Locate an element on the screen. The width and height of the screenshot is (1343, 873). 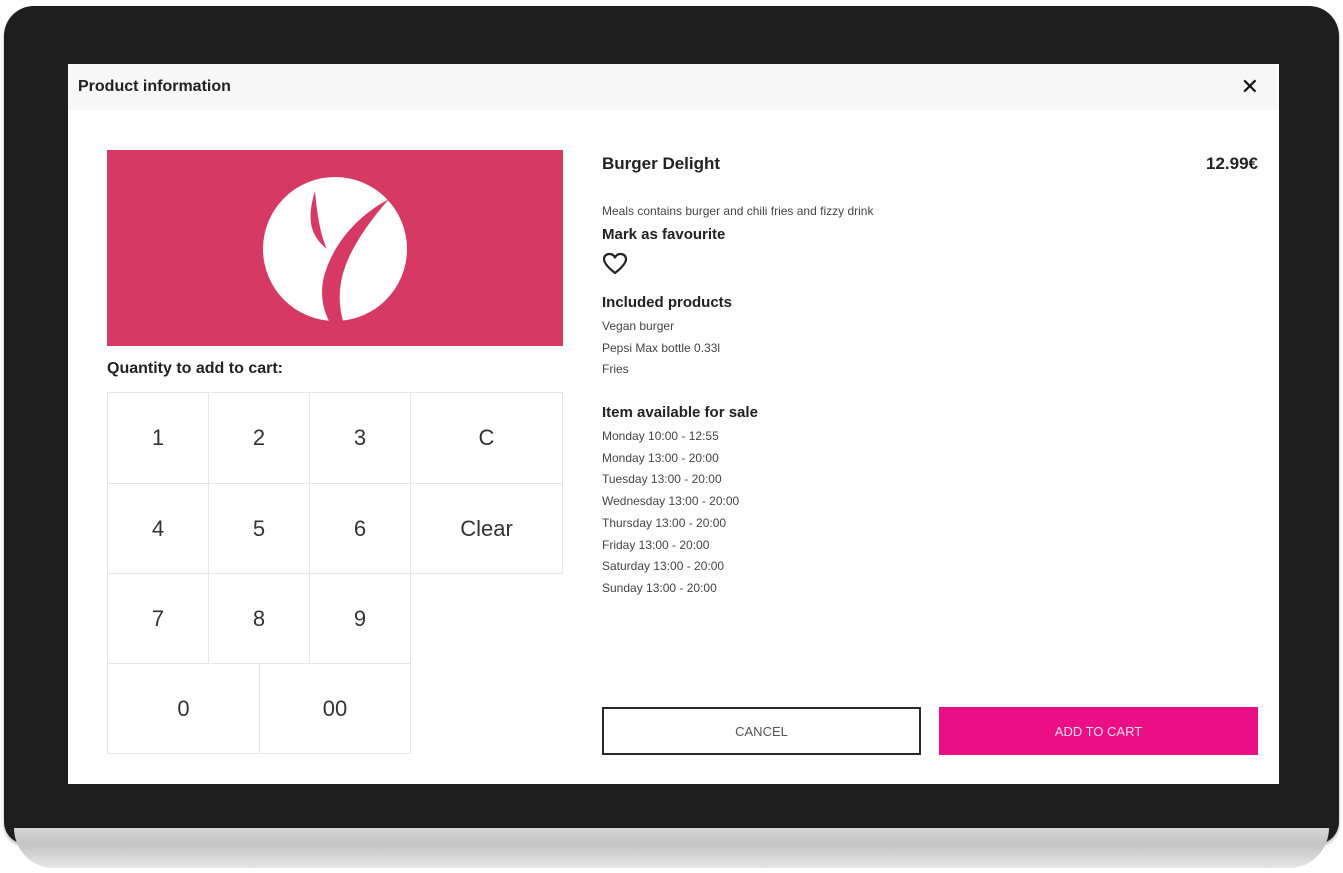
add-to-cart-button: ADD TO CART is located at coordinates (1098, 731).